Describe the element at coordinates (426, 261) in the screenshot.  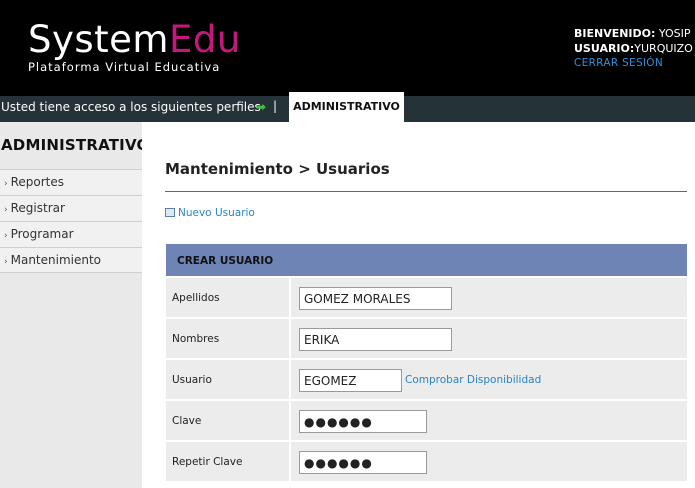
I see `form-header: CREAR USUARIO` at that location.